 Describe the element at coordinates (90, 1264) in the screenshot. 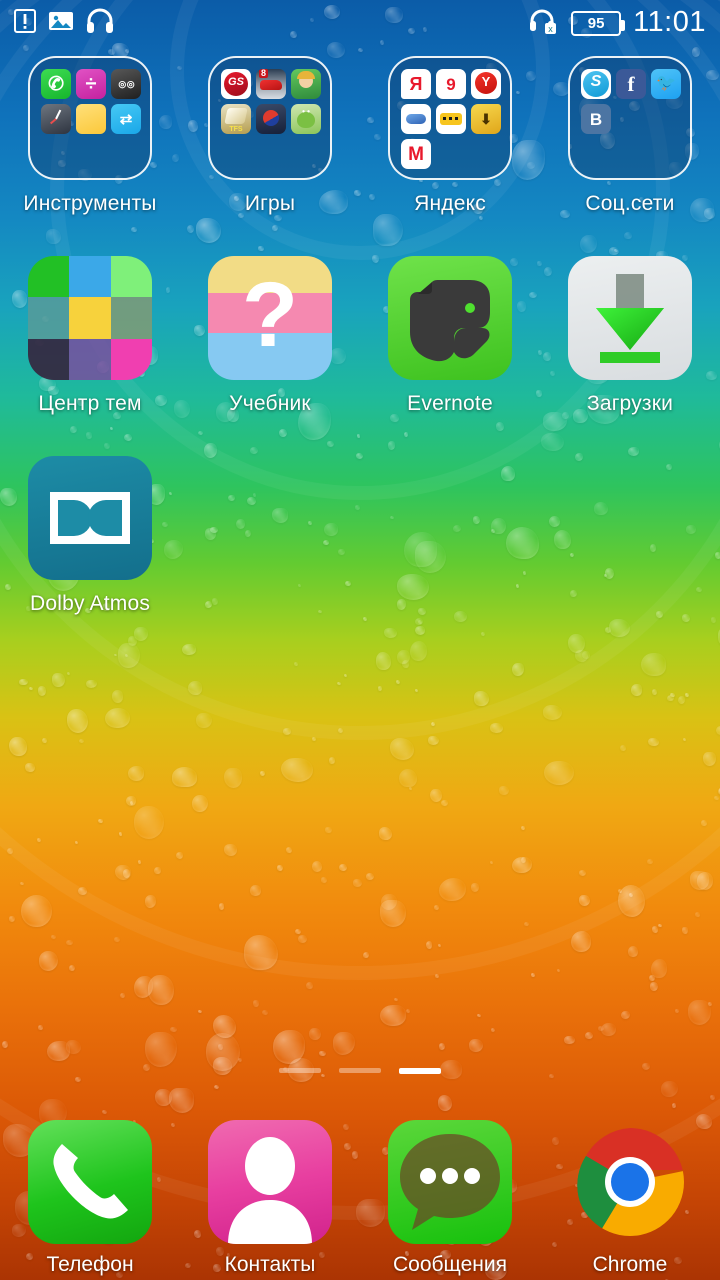

I see `dock-label: Телефон` at that location.